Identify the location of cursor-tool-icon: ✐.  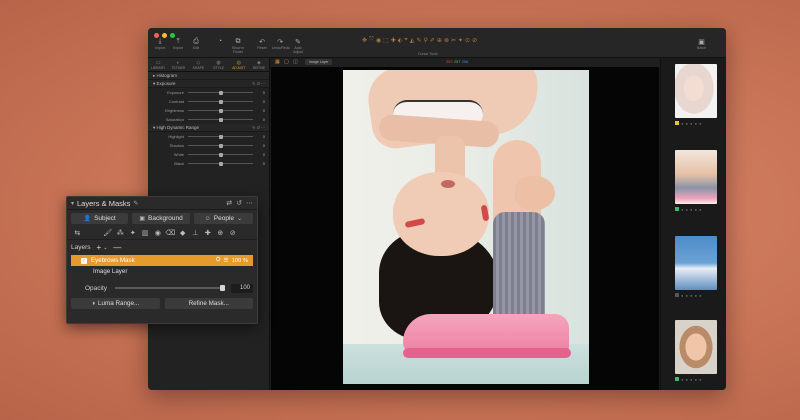
(432, 40).